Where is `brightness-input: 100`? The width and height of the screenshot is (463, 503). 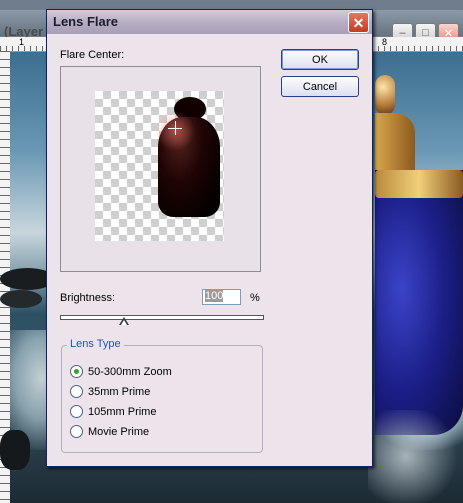
brightness-input: 100 is located at coordinates (221, 297).